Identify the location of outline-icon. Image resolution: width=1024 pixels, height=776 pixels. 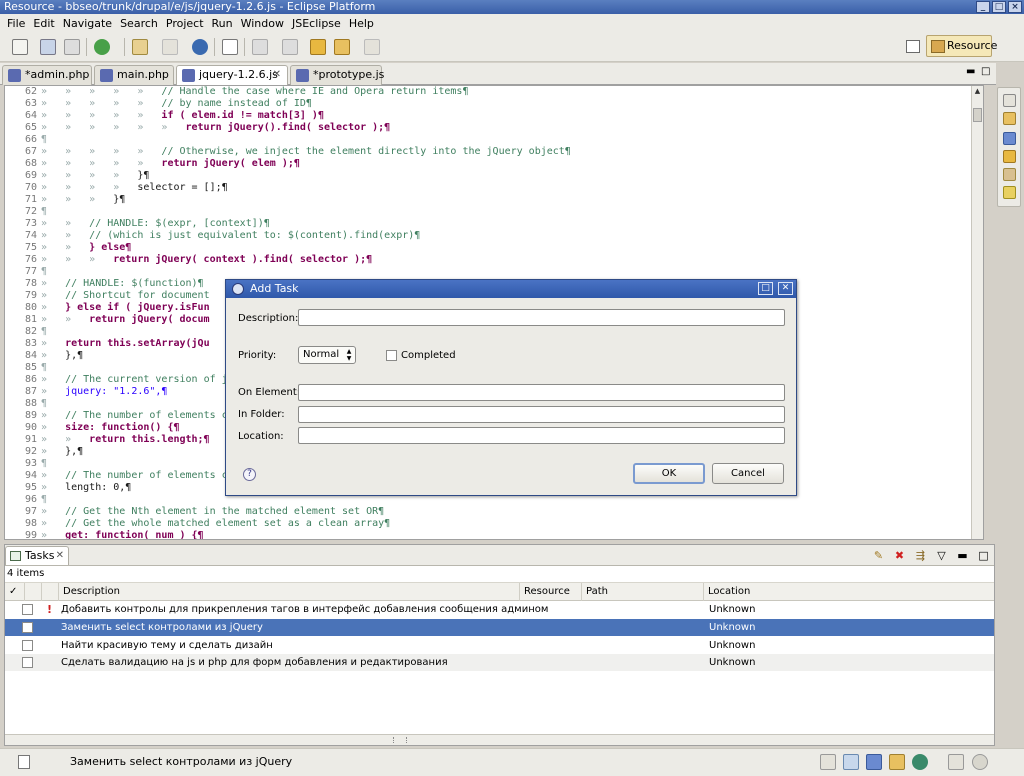
(1009, 138).